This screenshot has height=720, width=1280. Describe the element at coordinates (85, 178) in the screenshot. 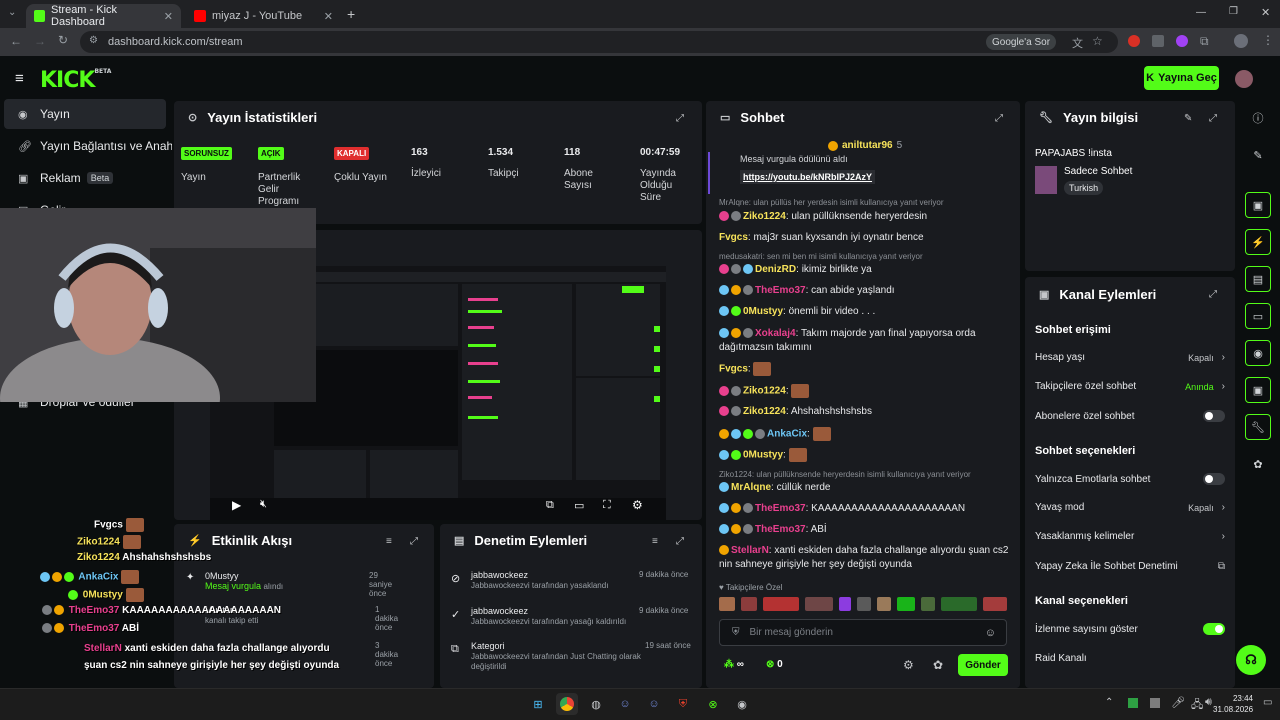

I see `sidebar-item-ads: ▣ Reklam Beta` at that location.